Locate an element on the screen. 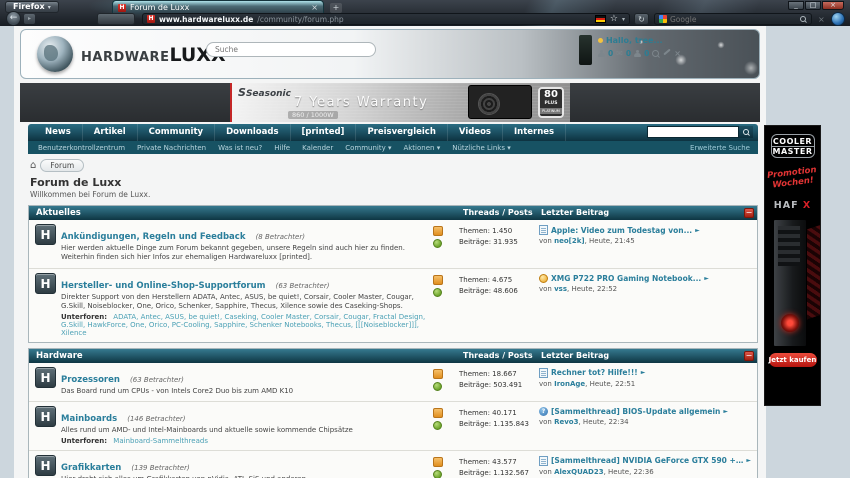 The height and width of the screenshot is (478, 850). avatar is located at coordinates (585, 50).